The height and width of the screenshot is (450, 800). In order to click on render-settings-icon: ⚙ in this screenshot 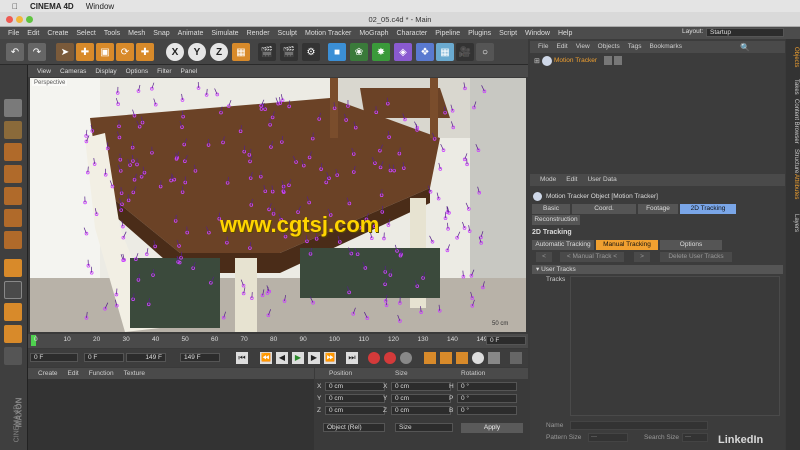, I will do `click(311, 52)`.